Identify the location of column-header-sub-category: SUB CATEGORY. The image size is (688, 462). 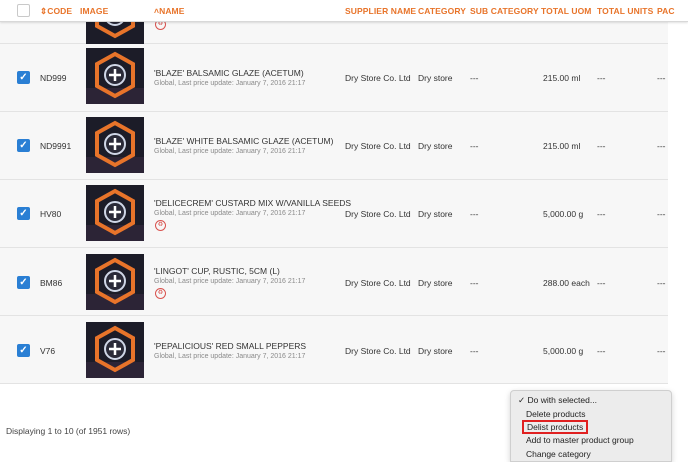
(504, 11).